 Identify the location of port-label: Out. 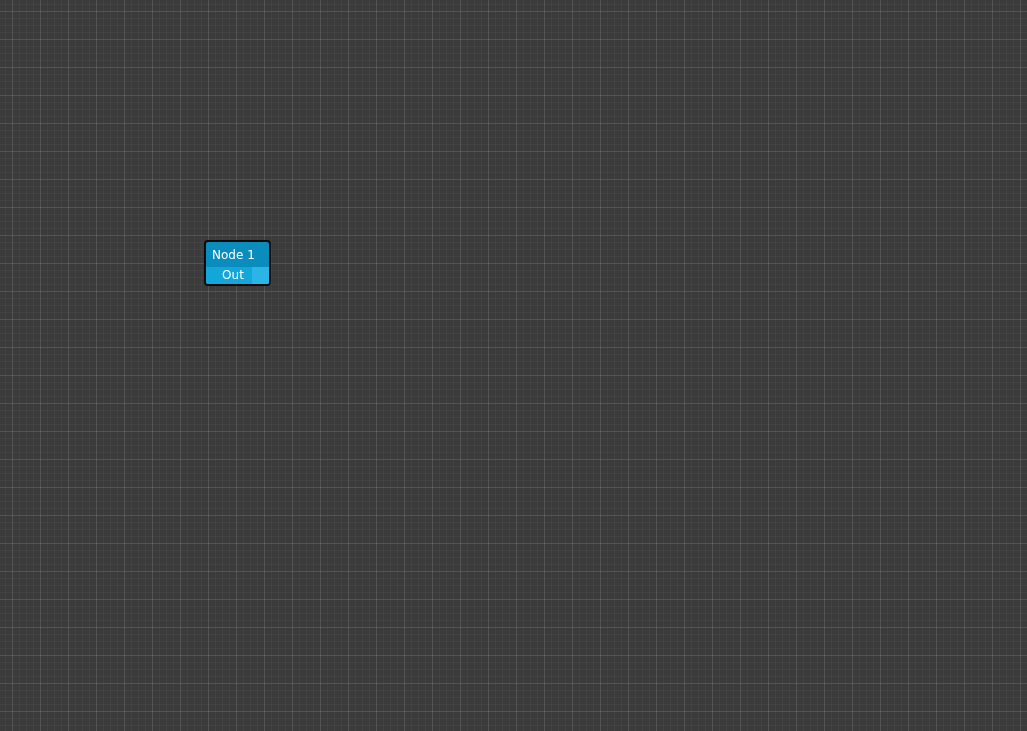
(233, 275).